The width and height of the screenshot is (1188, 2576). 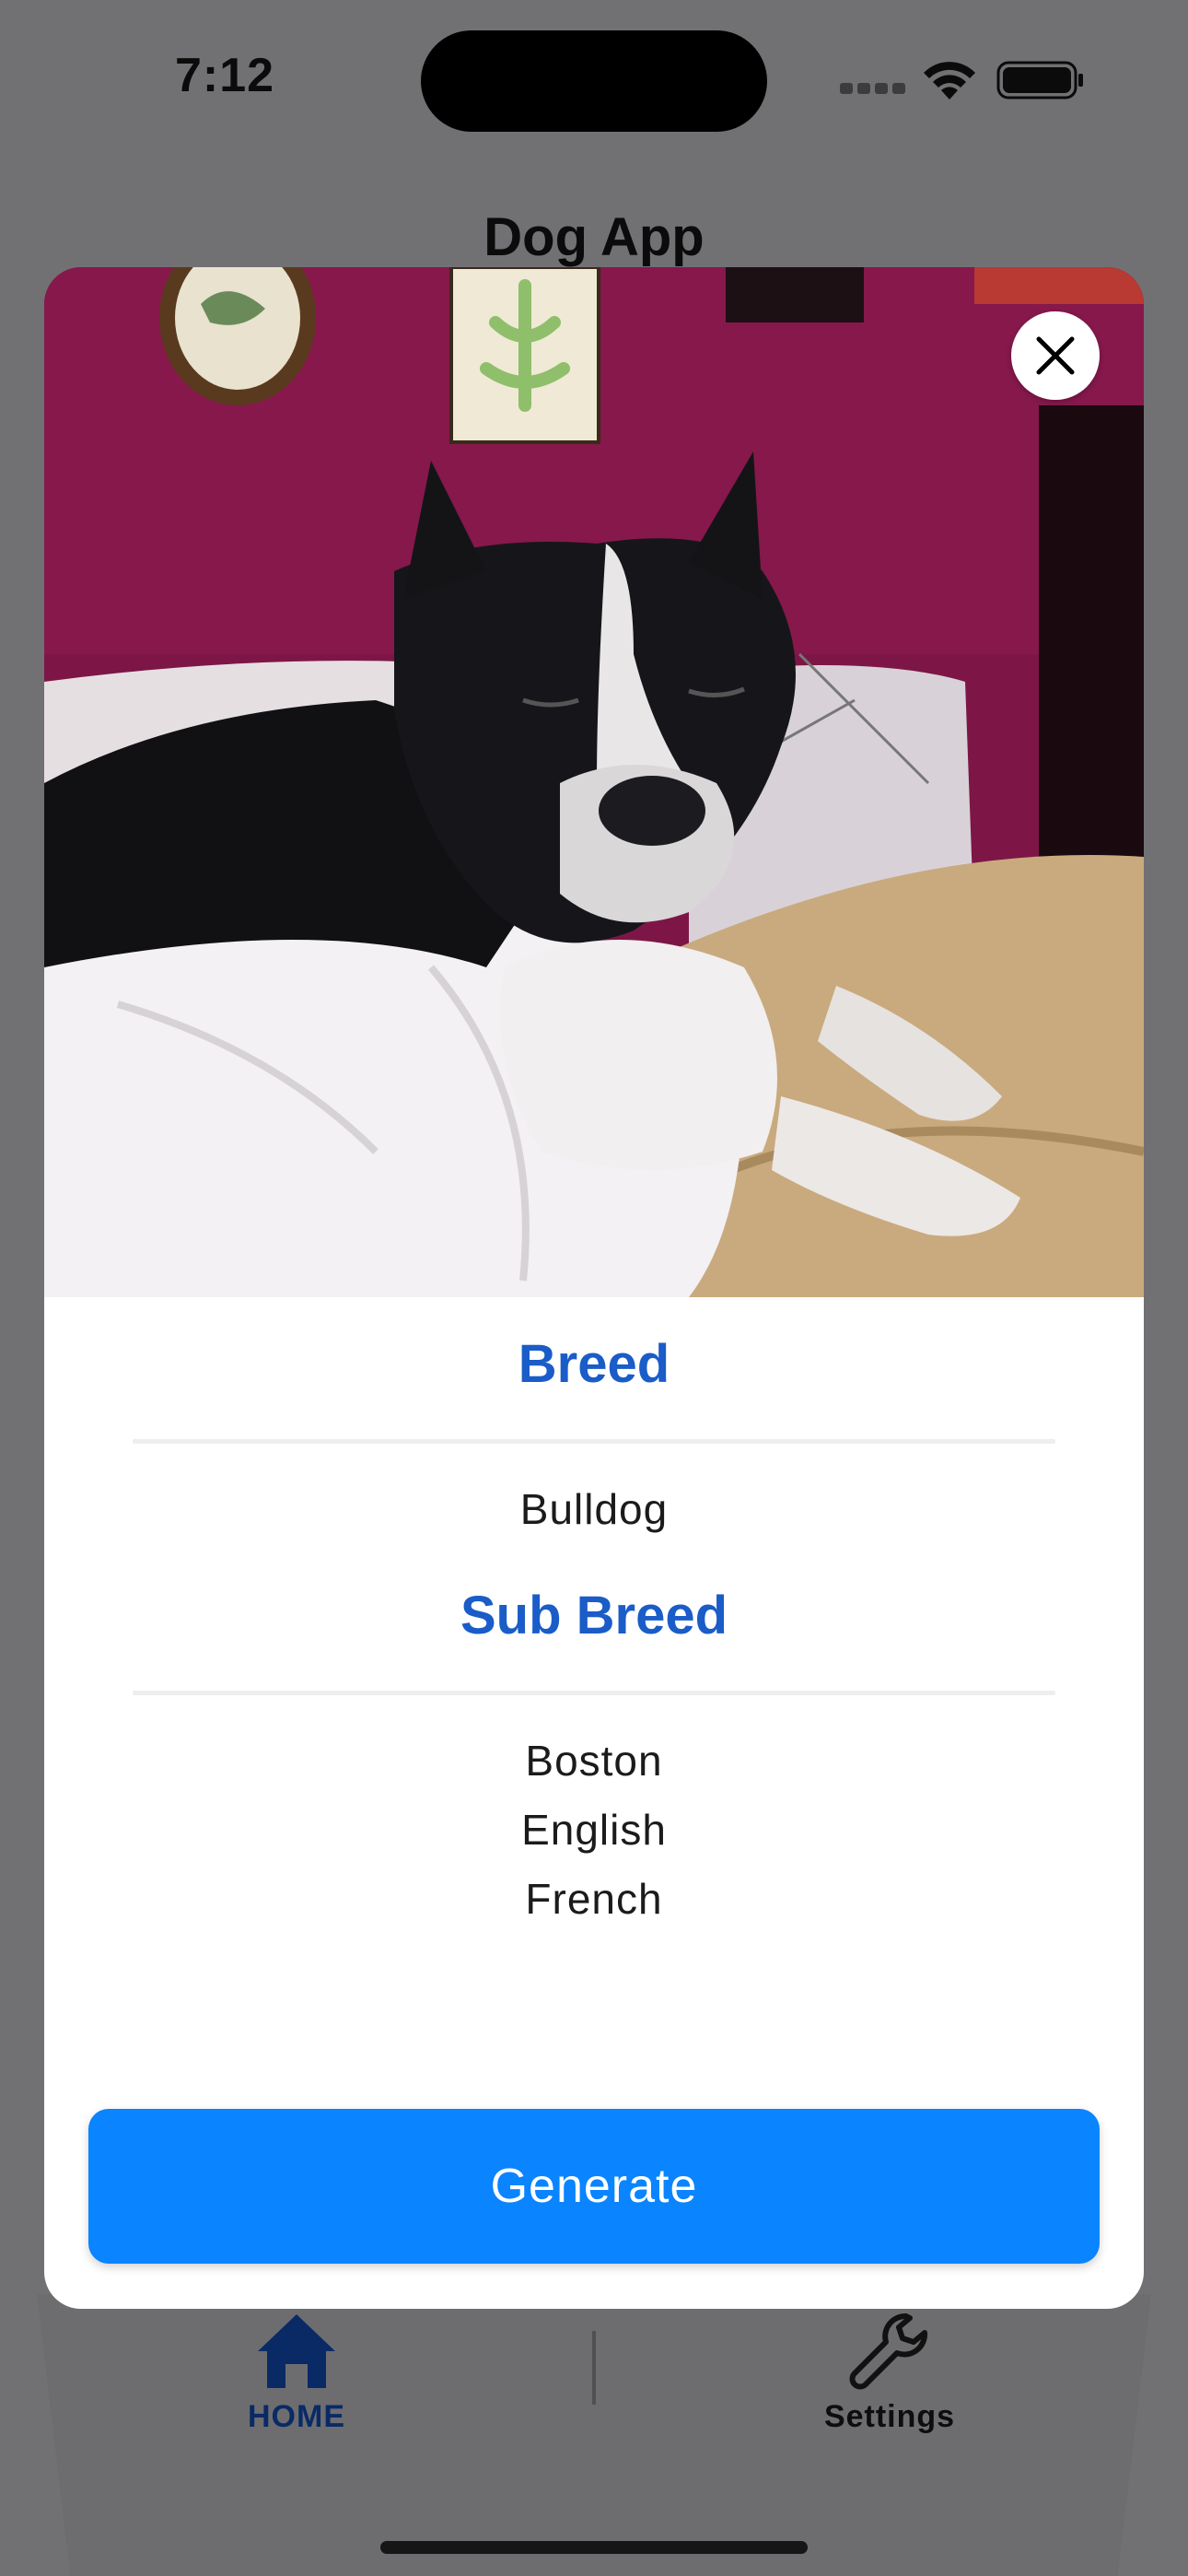 What do you see at coordinates (594, 2186) in the screenshot?
I see `generate-button: Generate` at bounding box center [594, 2186].